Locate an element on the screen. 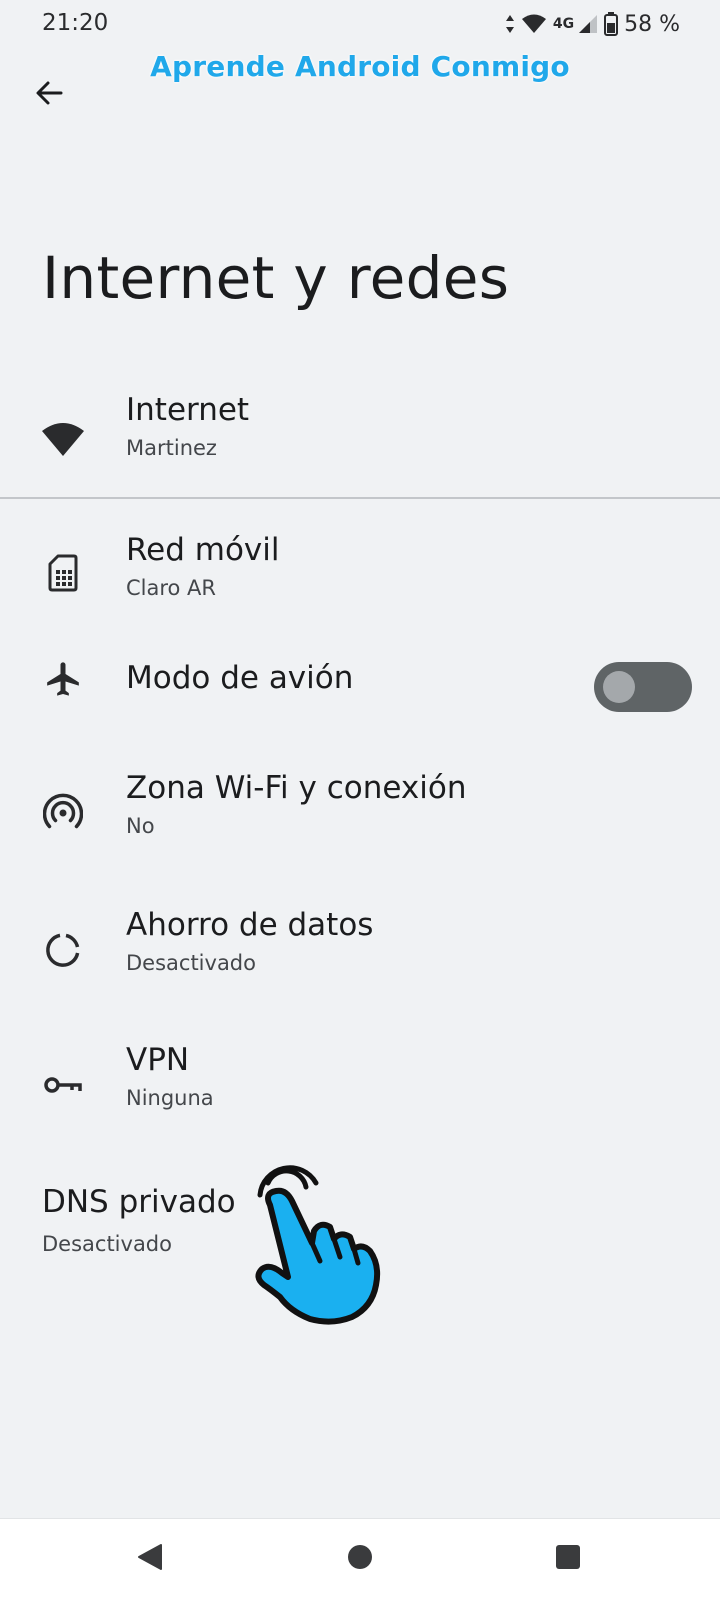 Image resolution: width=720 pixels, height=1599 pixels. list-item-data-saver: Ahorro de datos Desactivado is located at coordinates (360, 950).